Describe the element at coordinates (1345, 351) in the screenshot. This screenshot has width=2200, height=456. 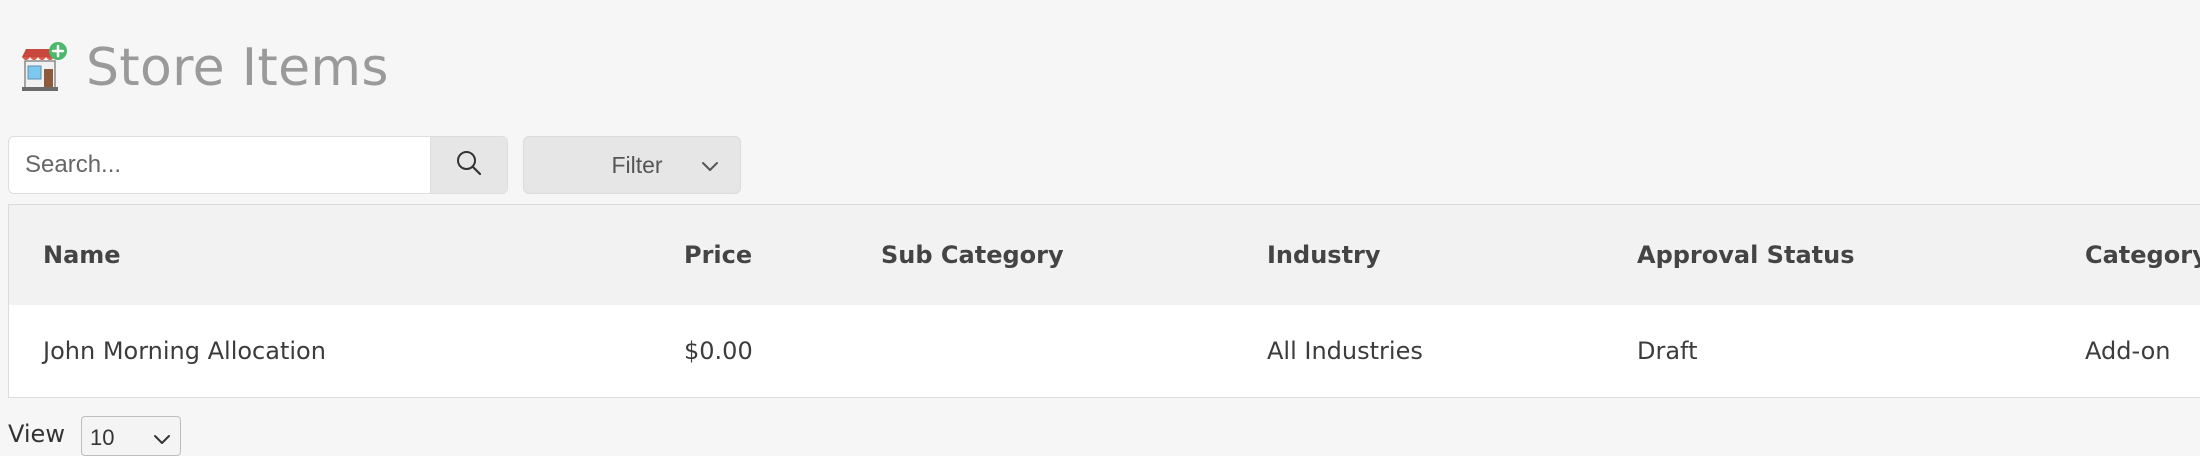
I see `cell-industry: All Industries` at that location.